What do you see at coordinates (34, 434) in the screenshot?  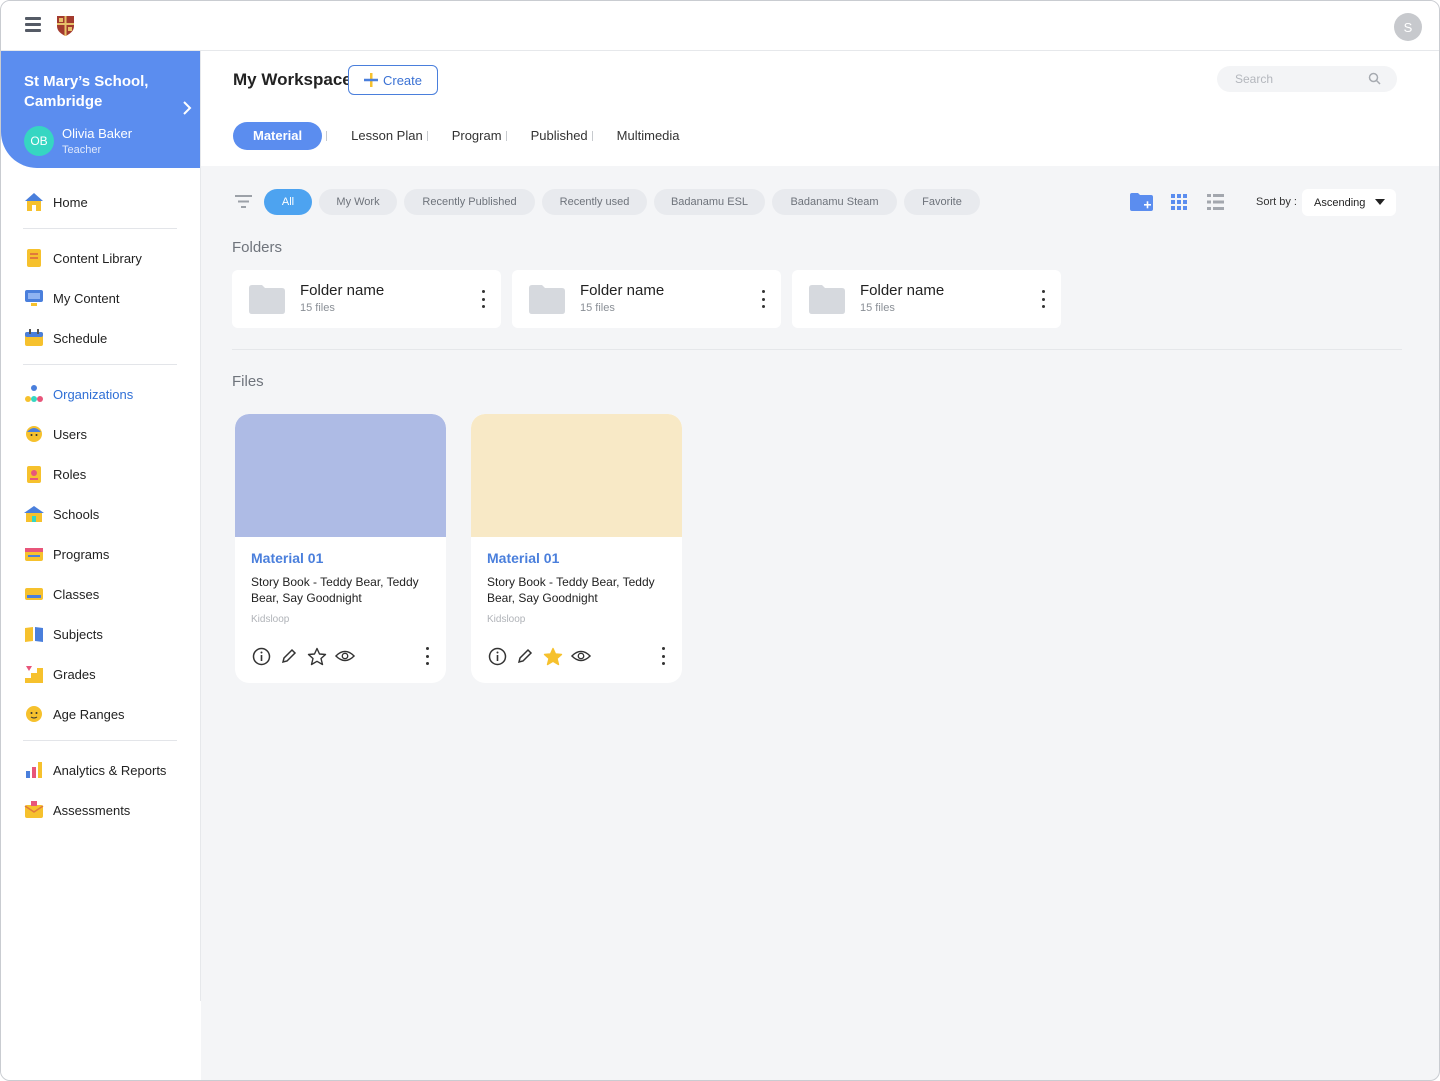 I see `user-icon` at bounding box center [34, 434].